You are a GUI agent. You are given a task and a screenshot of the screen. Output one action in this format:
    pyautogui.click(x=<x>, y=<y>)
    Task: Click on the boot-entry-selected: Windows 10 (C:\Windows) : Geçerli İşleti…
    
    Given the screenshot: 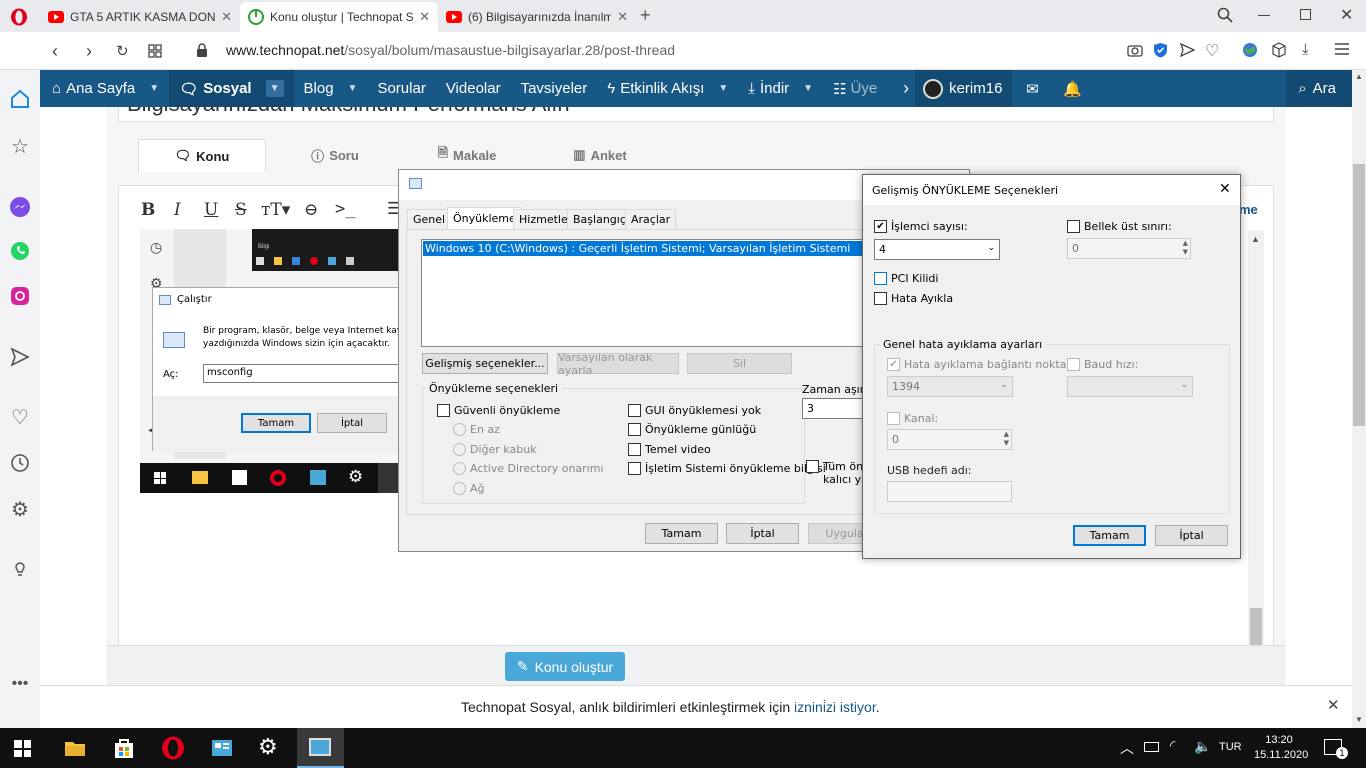 What is the action you would take?
    pyautogui.click(x=647, y=248)
    